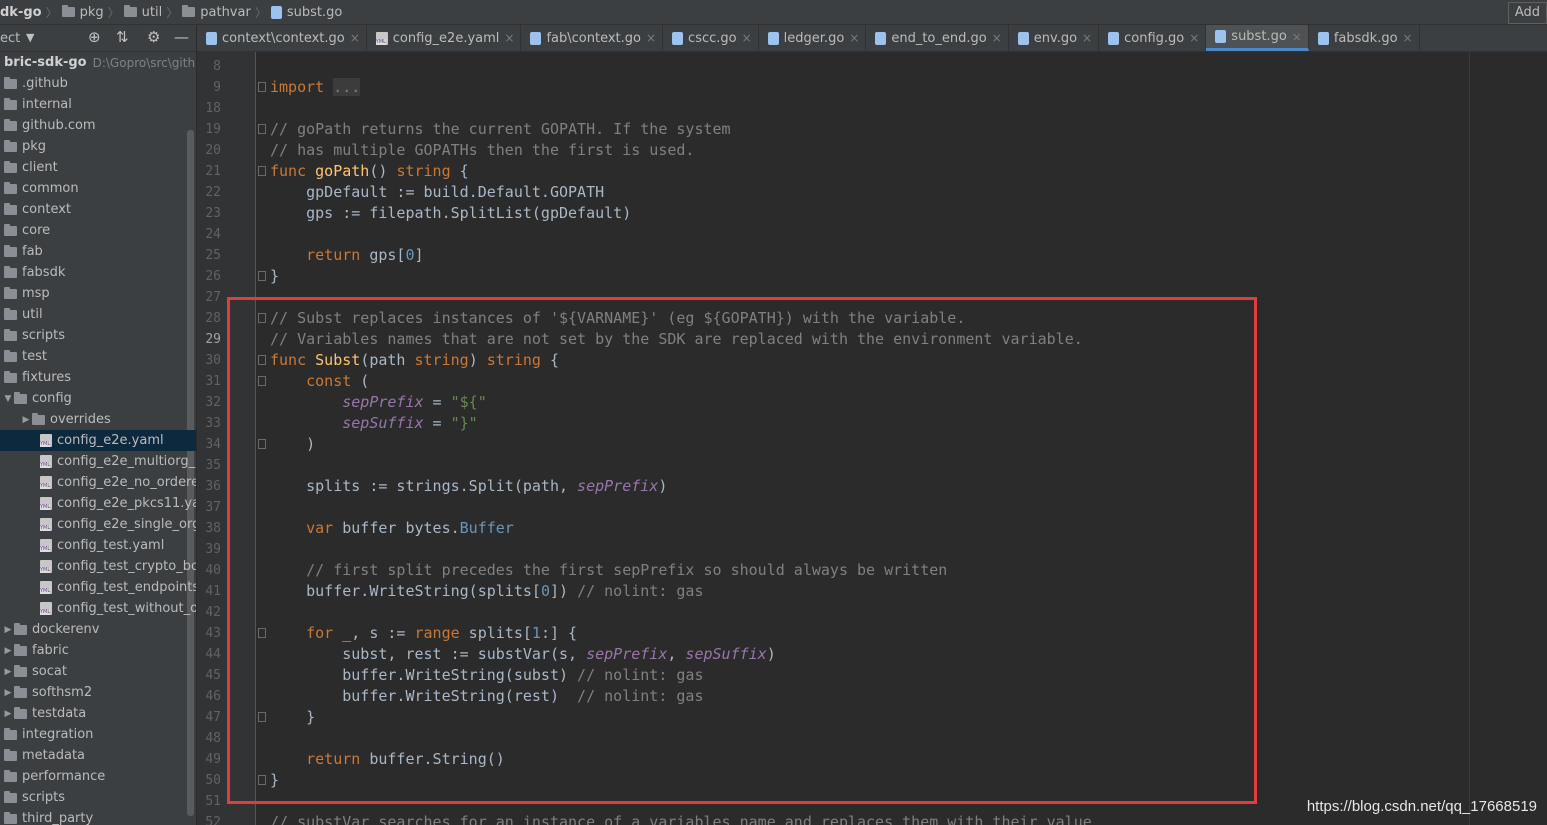 The height and width of the screenshot is (825, 1547). Describe the element at coordinates (98, 461) in the screenshot. I see `tree-item: config_e2e_multiorg_bo` at that location.